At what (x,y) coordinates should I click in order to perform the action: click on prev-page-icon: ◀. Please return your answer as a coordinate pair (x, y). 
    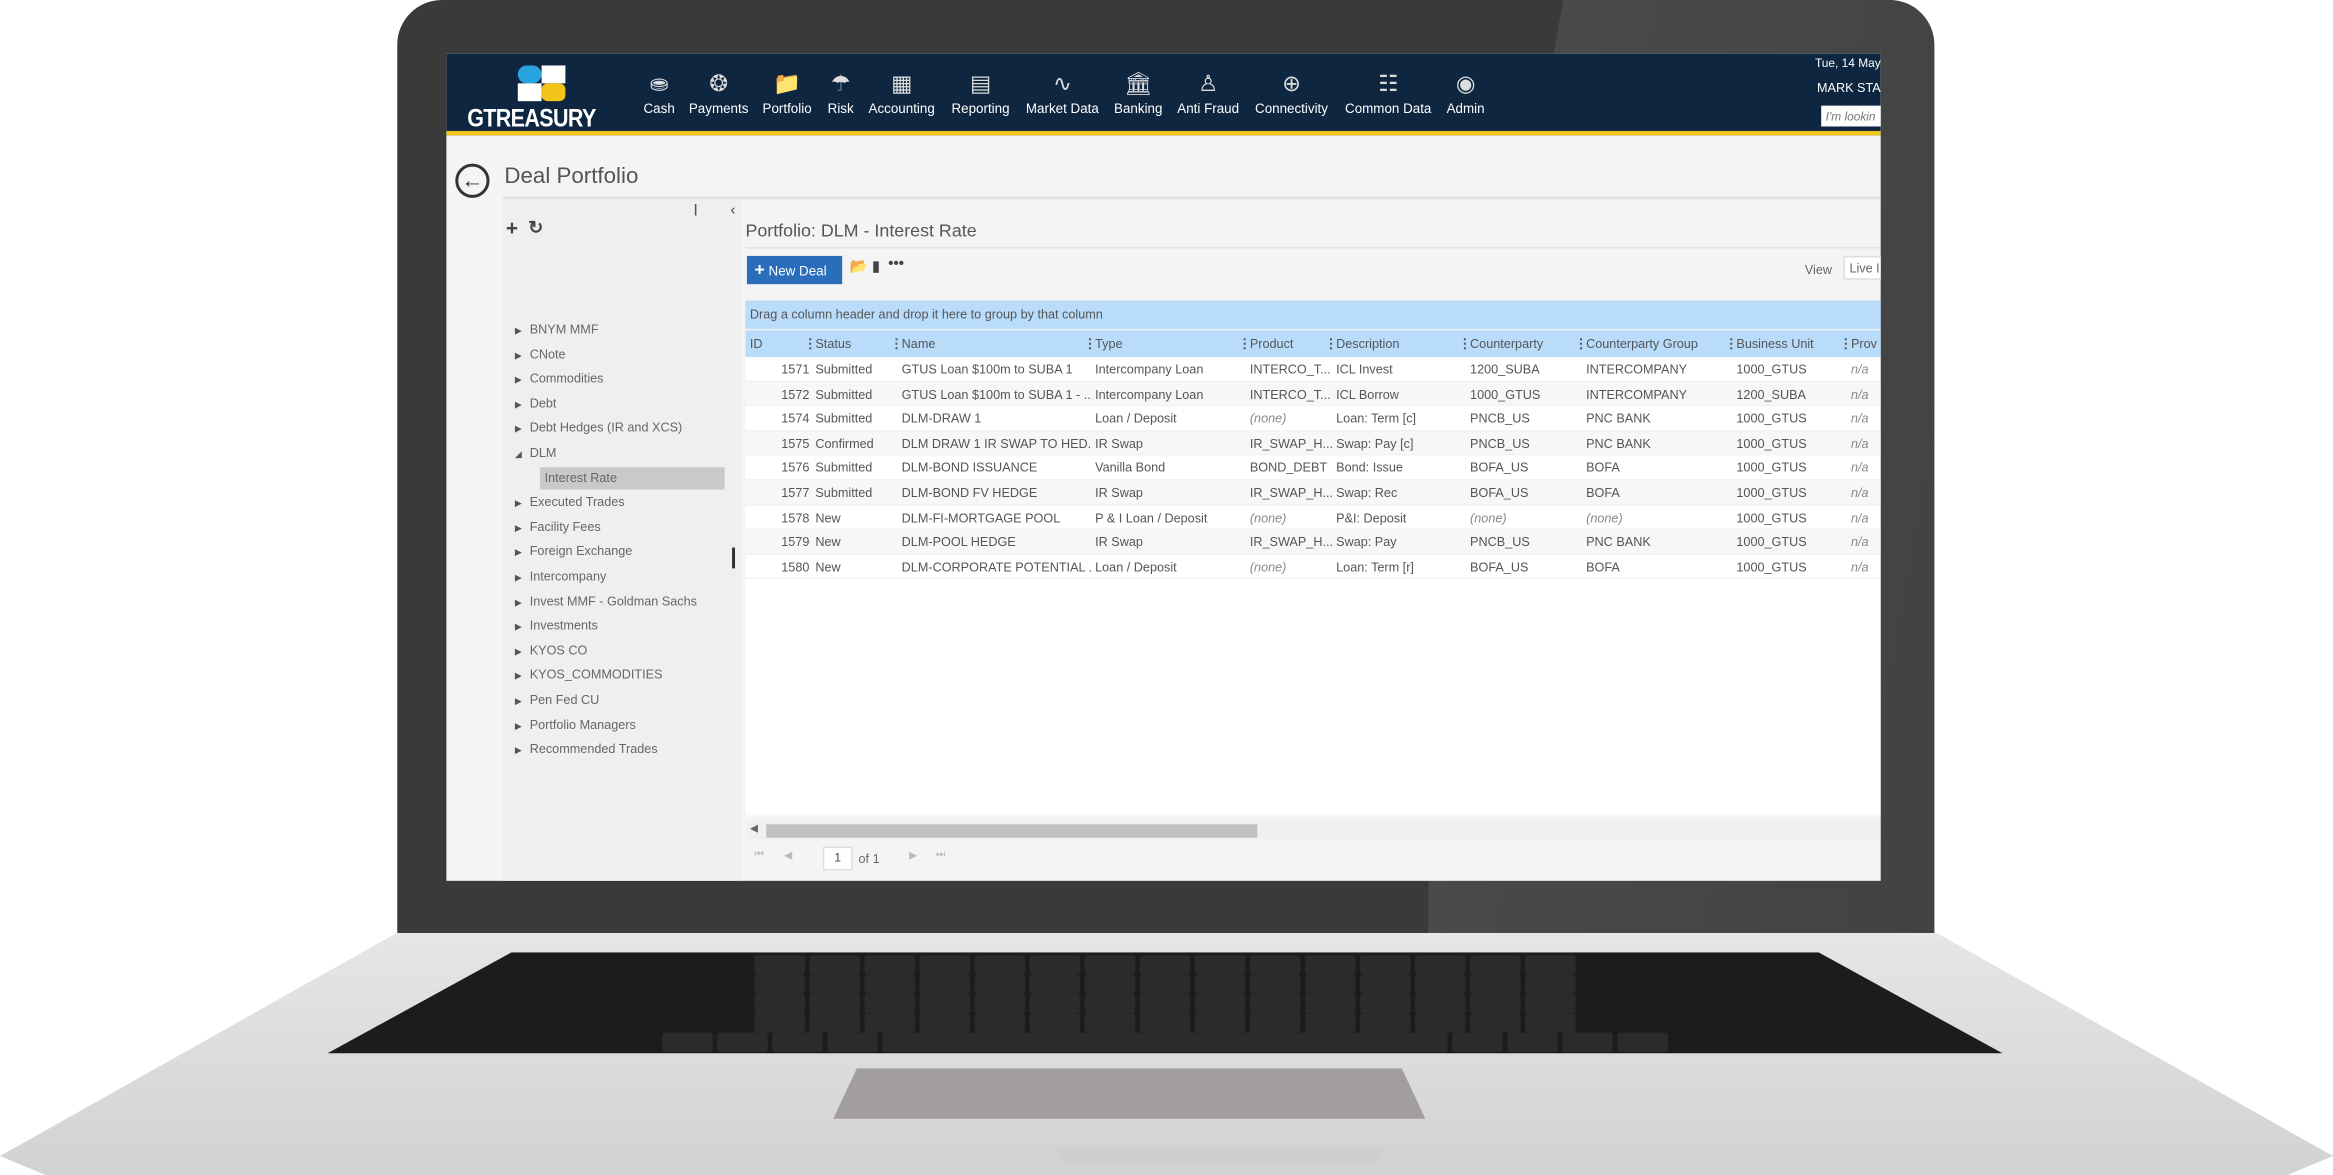
    Looking at the image, I should click on (788, 855).